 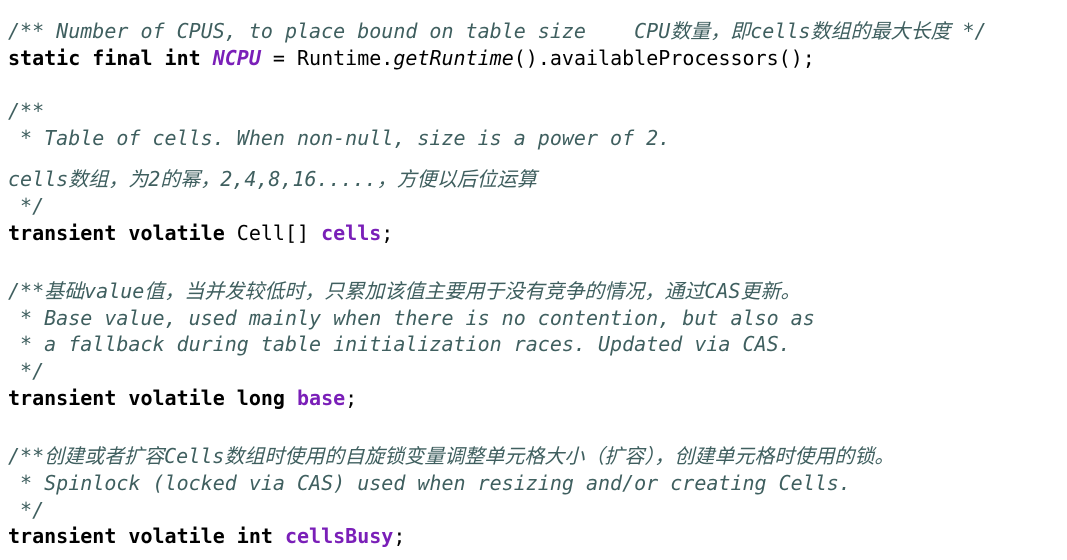 I want to click on base-javadoc-close: */, so click(x=26, y=371).